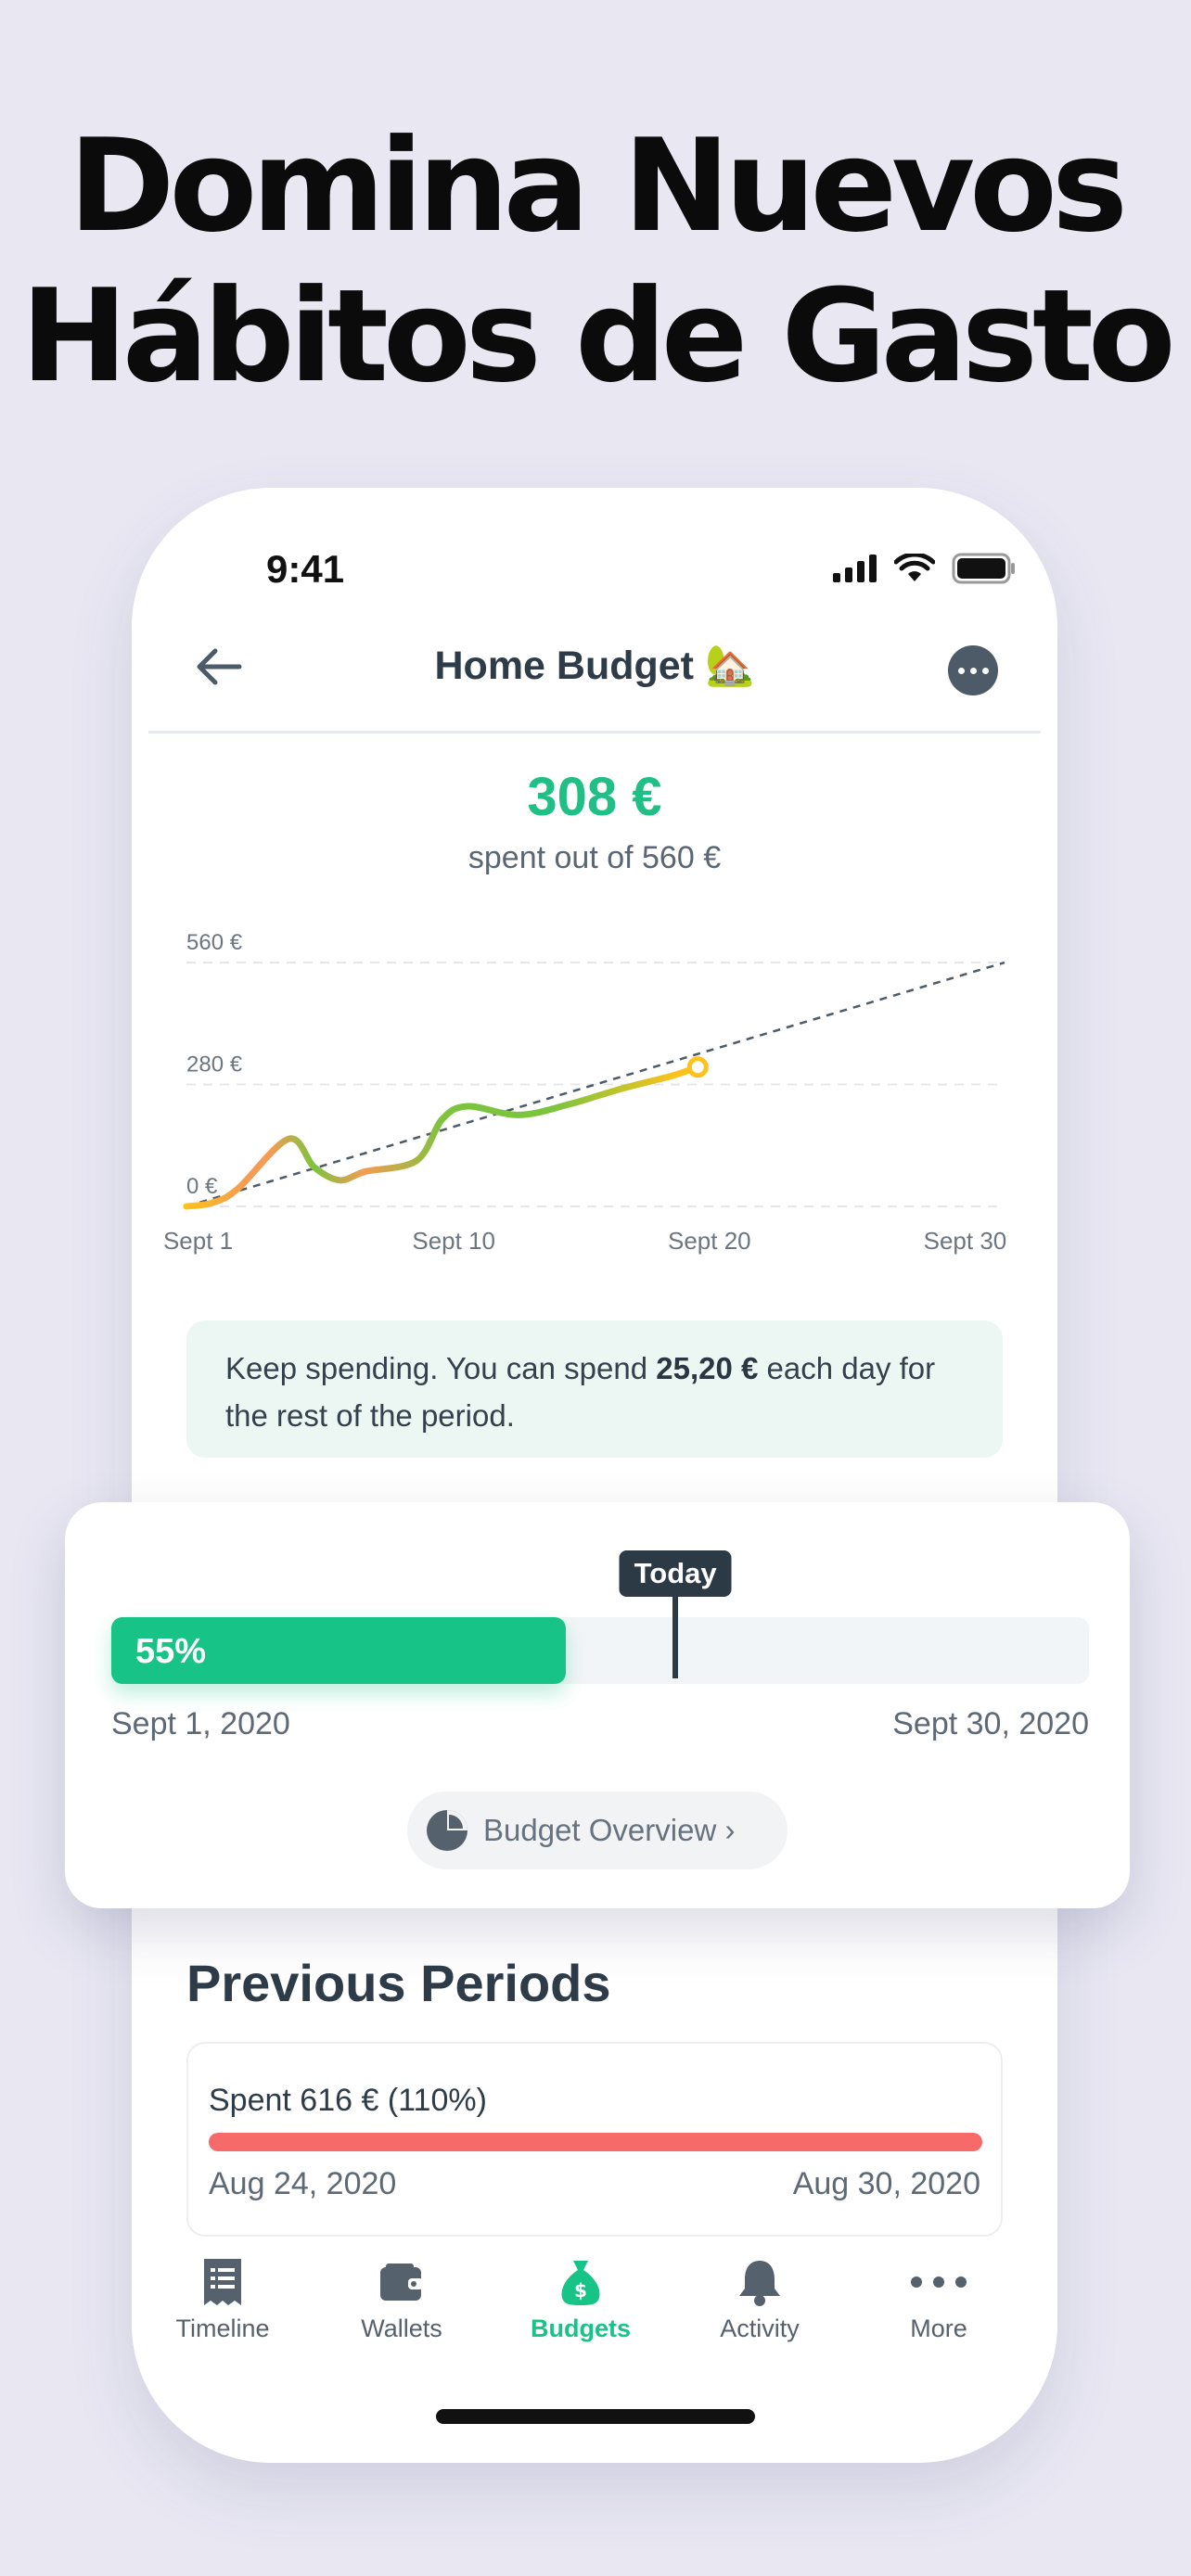 The width and height of the screenshot is (1191, 2576). I want to click on progress-track: 55%, so click(600, 1651).